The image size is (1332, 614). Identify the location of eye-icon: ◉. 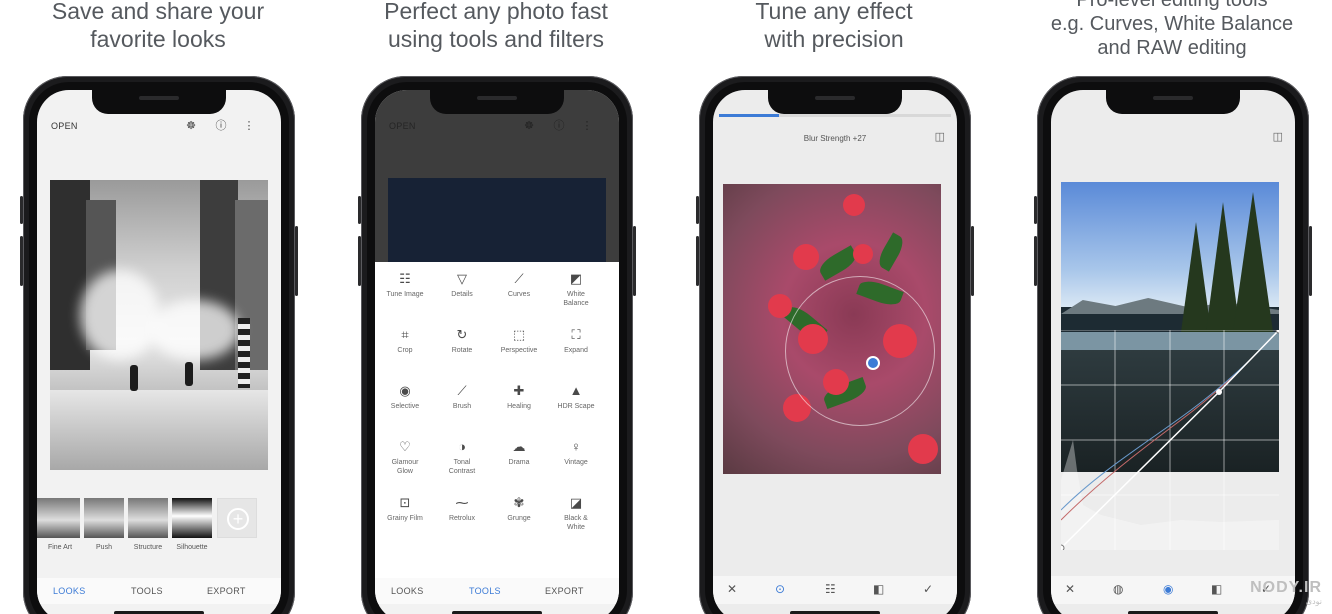
(1168, 589).